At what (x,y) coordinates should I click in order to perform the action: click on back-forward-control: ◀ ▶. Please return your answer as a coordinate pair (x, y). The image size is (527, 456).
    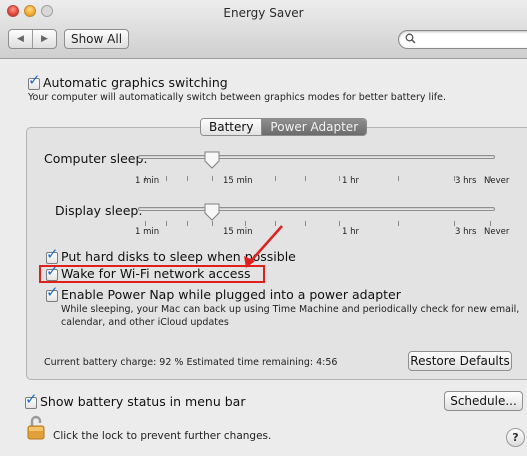
    Looking at the image, I should click on (32, 39).